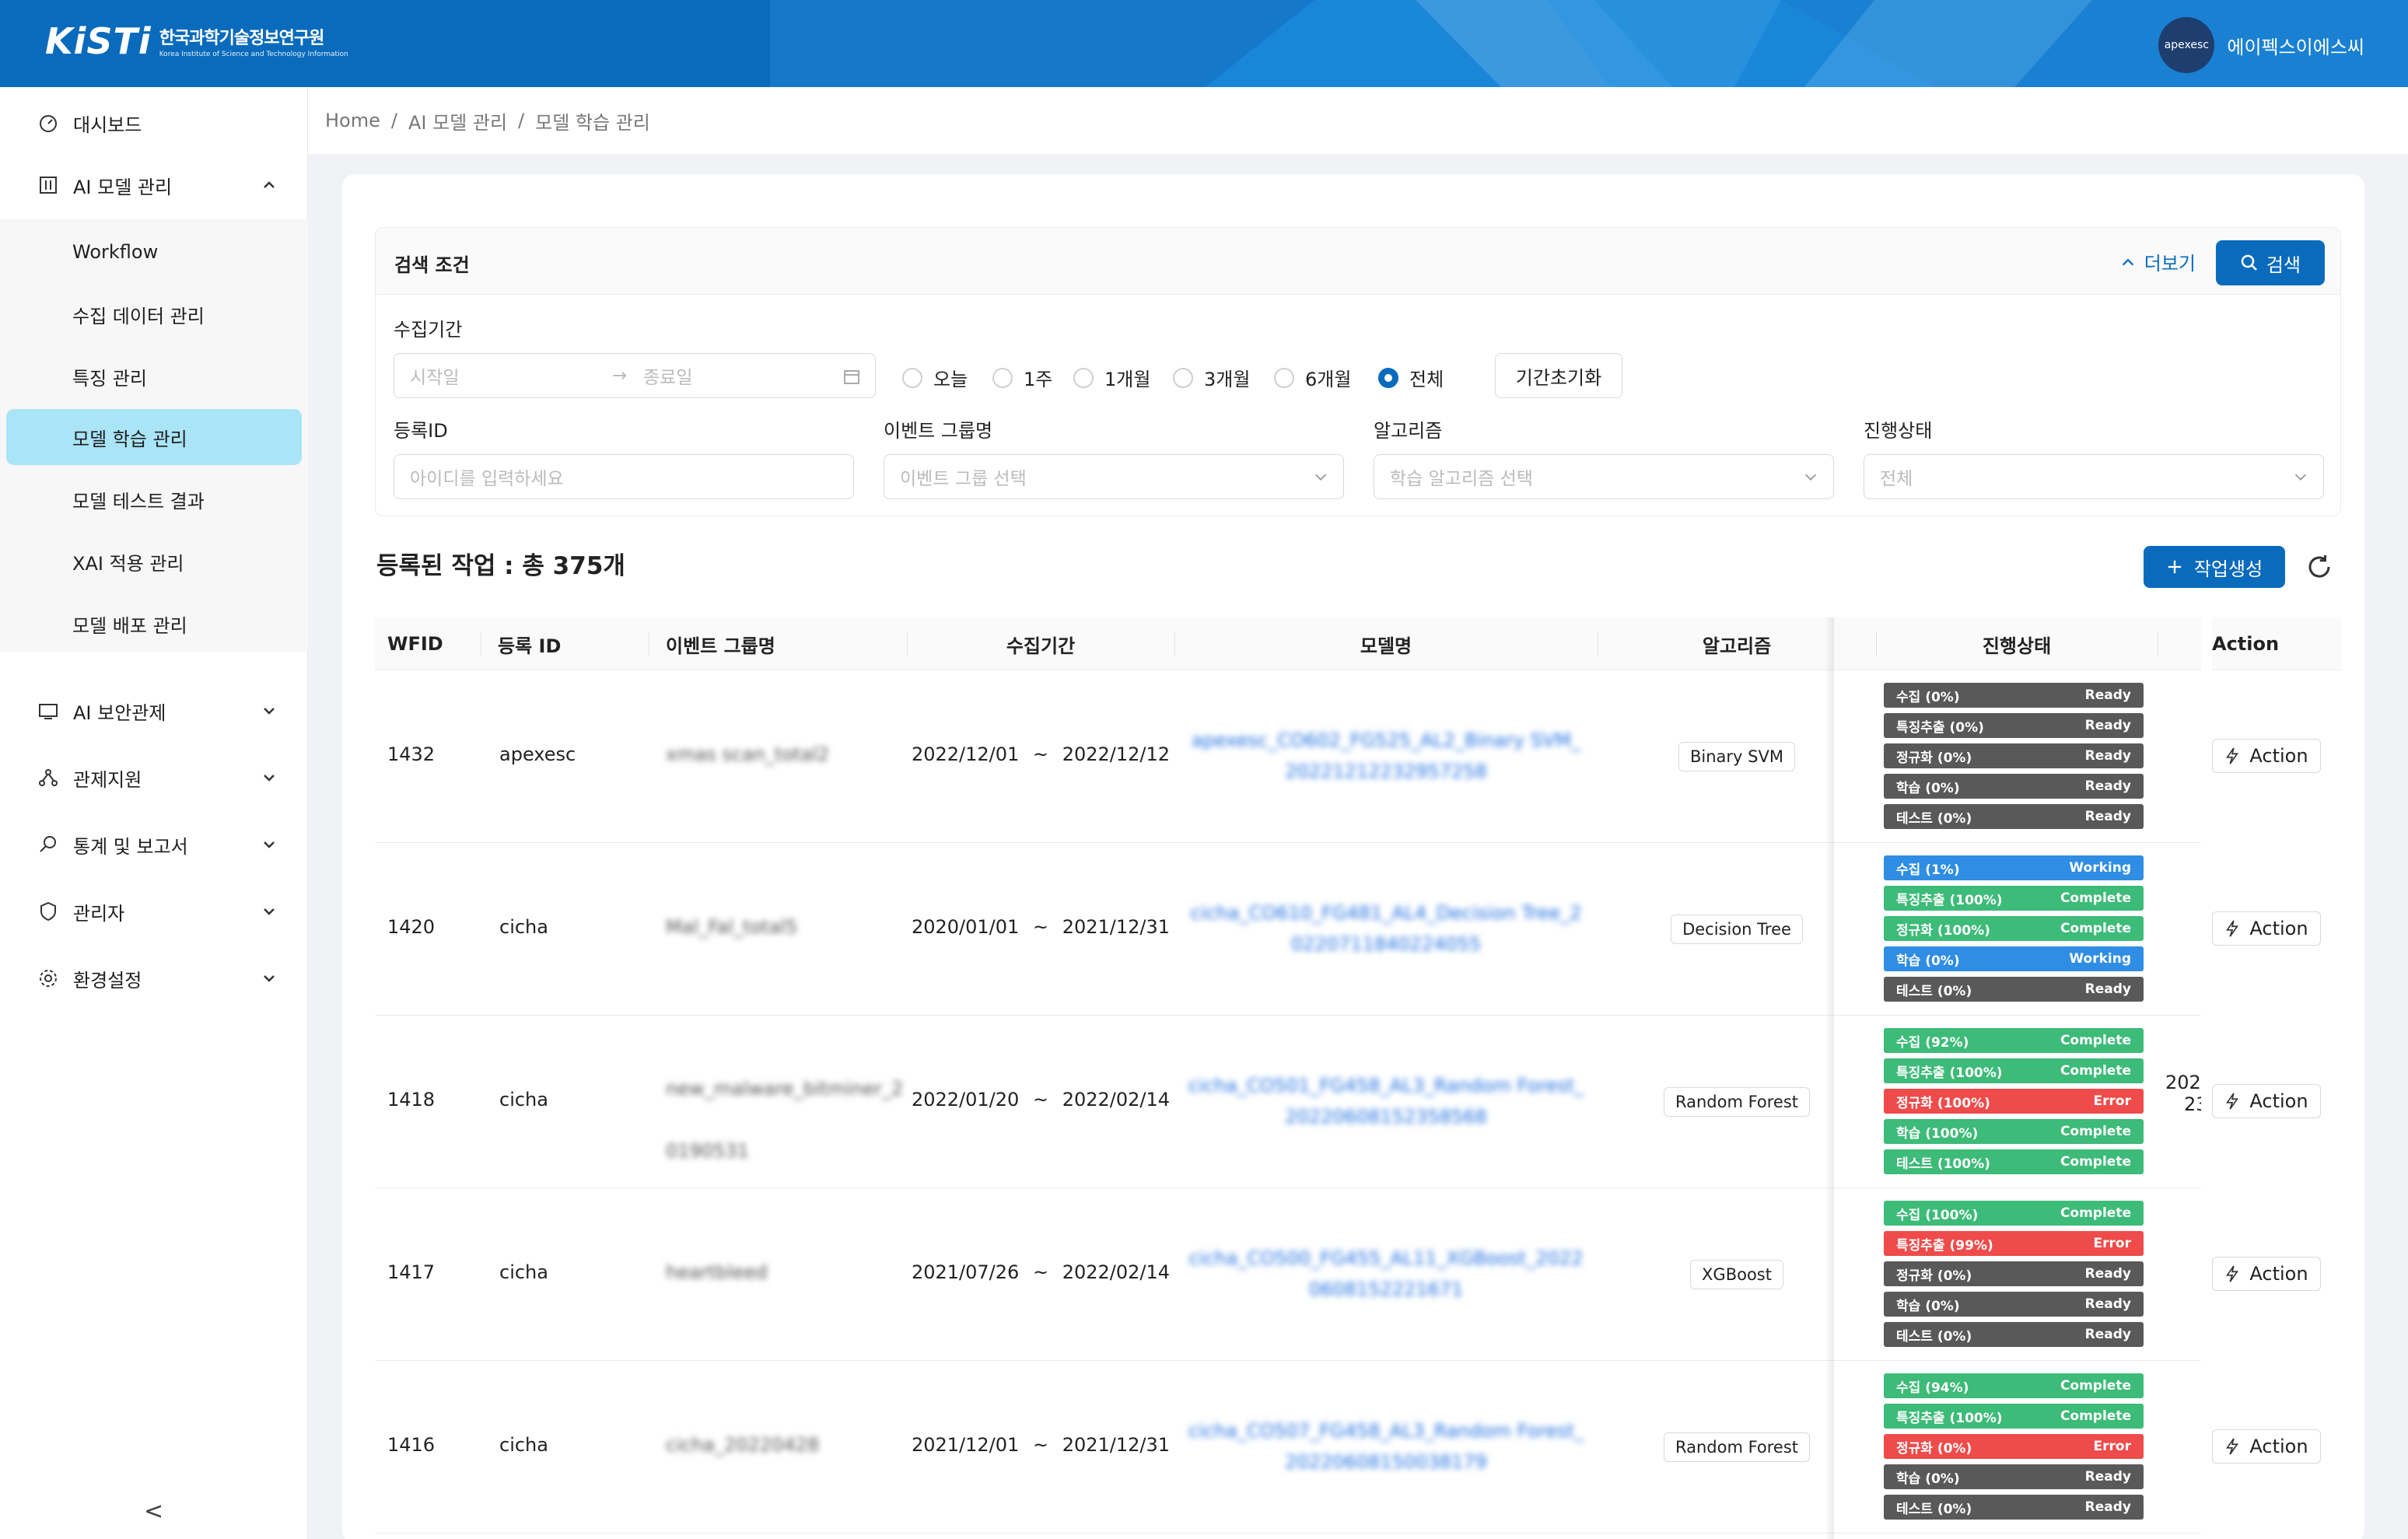 This screenshot has width=2408, height=1539. What do you see at coordinates (2100, 959) in the screenshot?
I see `status-state: Working` at bounding box center [2100, 959].